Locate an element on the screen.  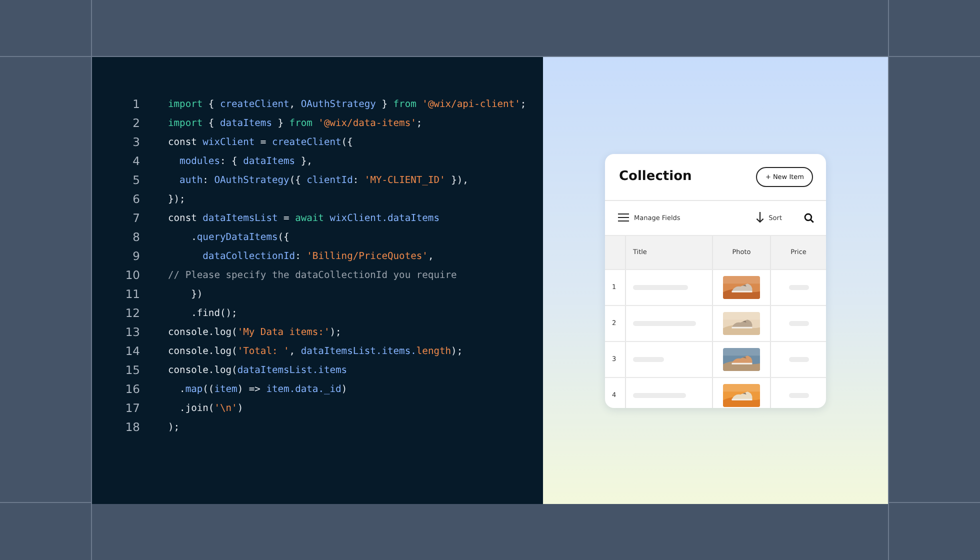
line-number: 5 is located at coordinates (136, 180).